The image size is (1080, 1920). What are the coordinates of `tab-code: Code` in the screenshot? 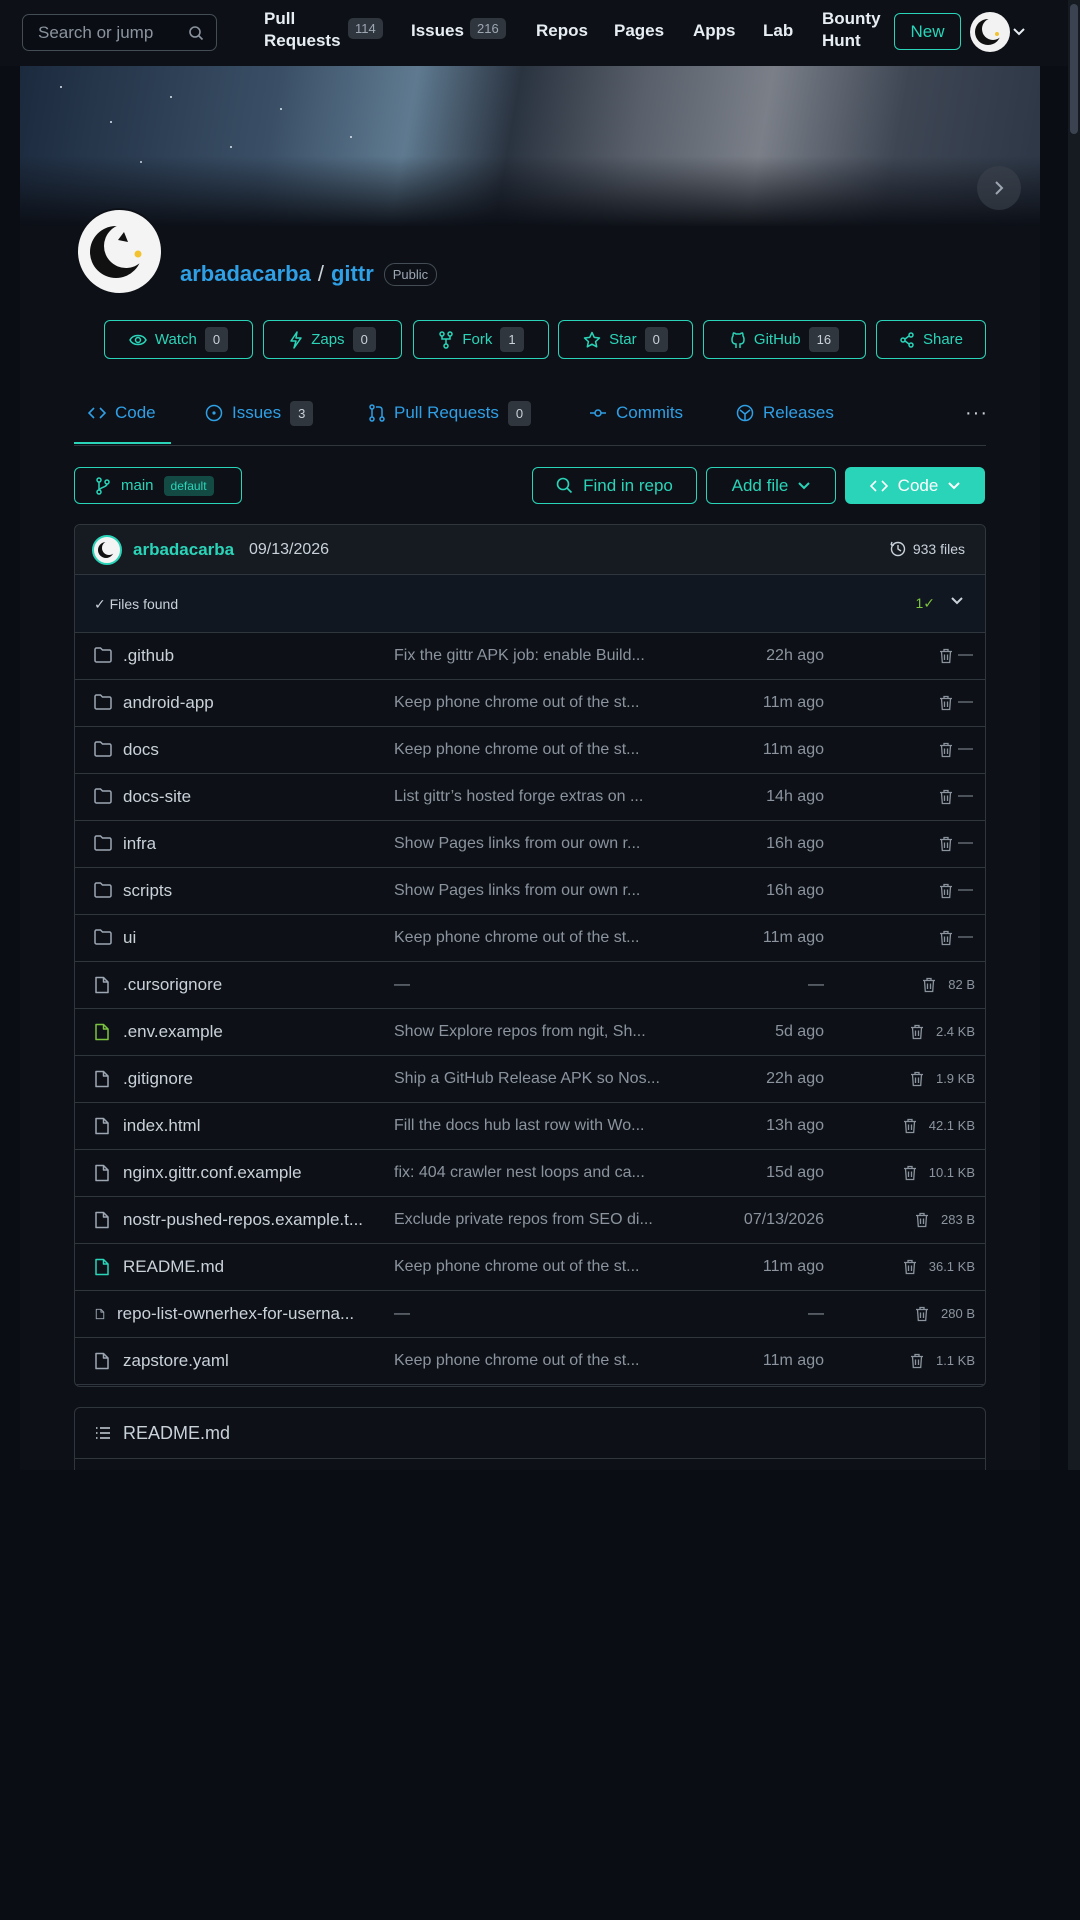 It's located at (122, 413).